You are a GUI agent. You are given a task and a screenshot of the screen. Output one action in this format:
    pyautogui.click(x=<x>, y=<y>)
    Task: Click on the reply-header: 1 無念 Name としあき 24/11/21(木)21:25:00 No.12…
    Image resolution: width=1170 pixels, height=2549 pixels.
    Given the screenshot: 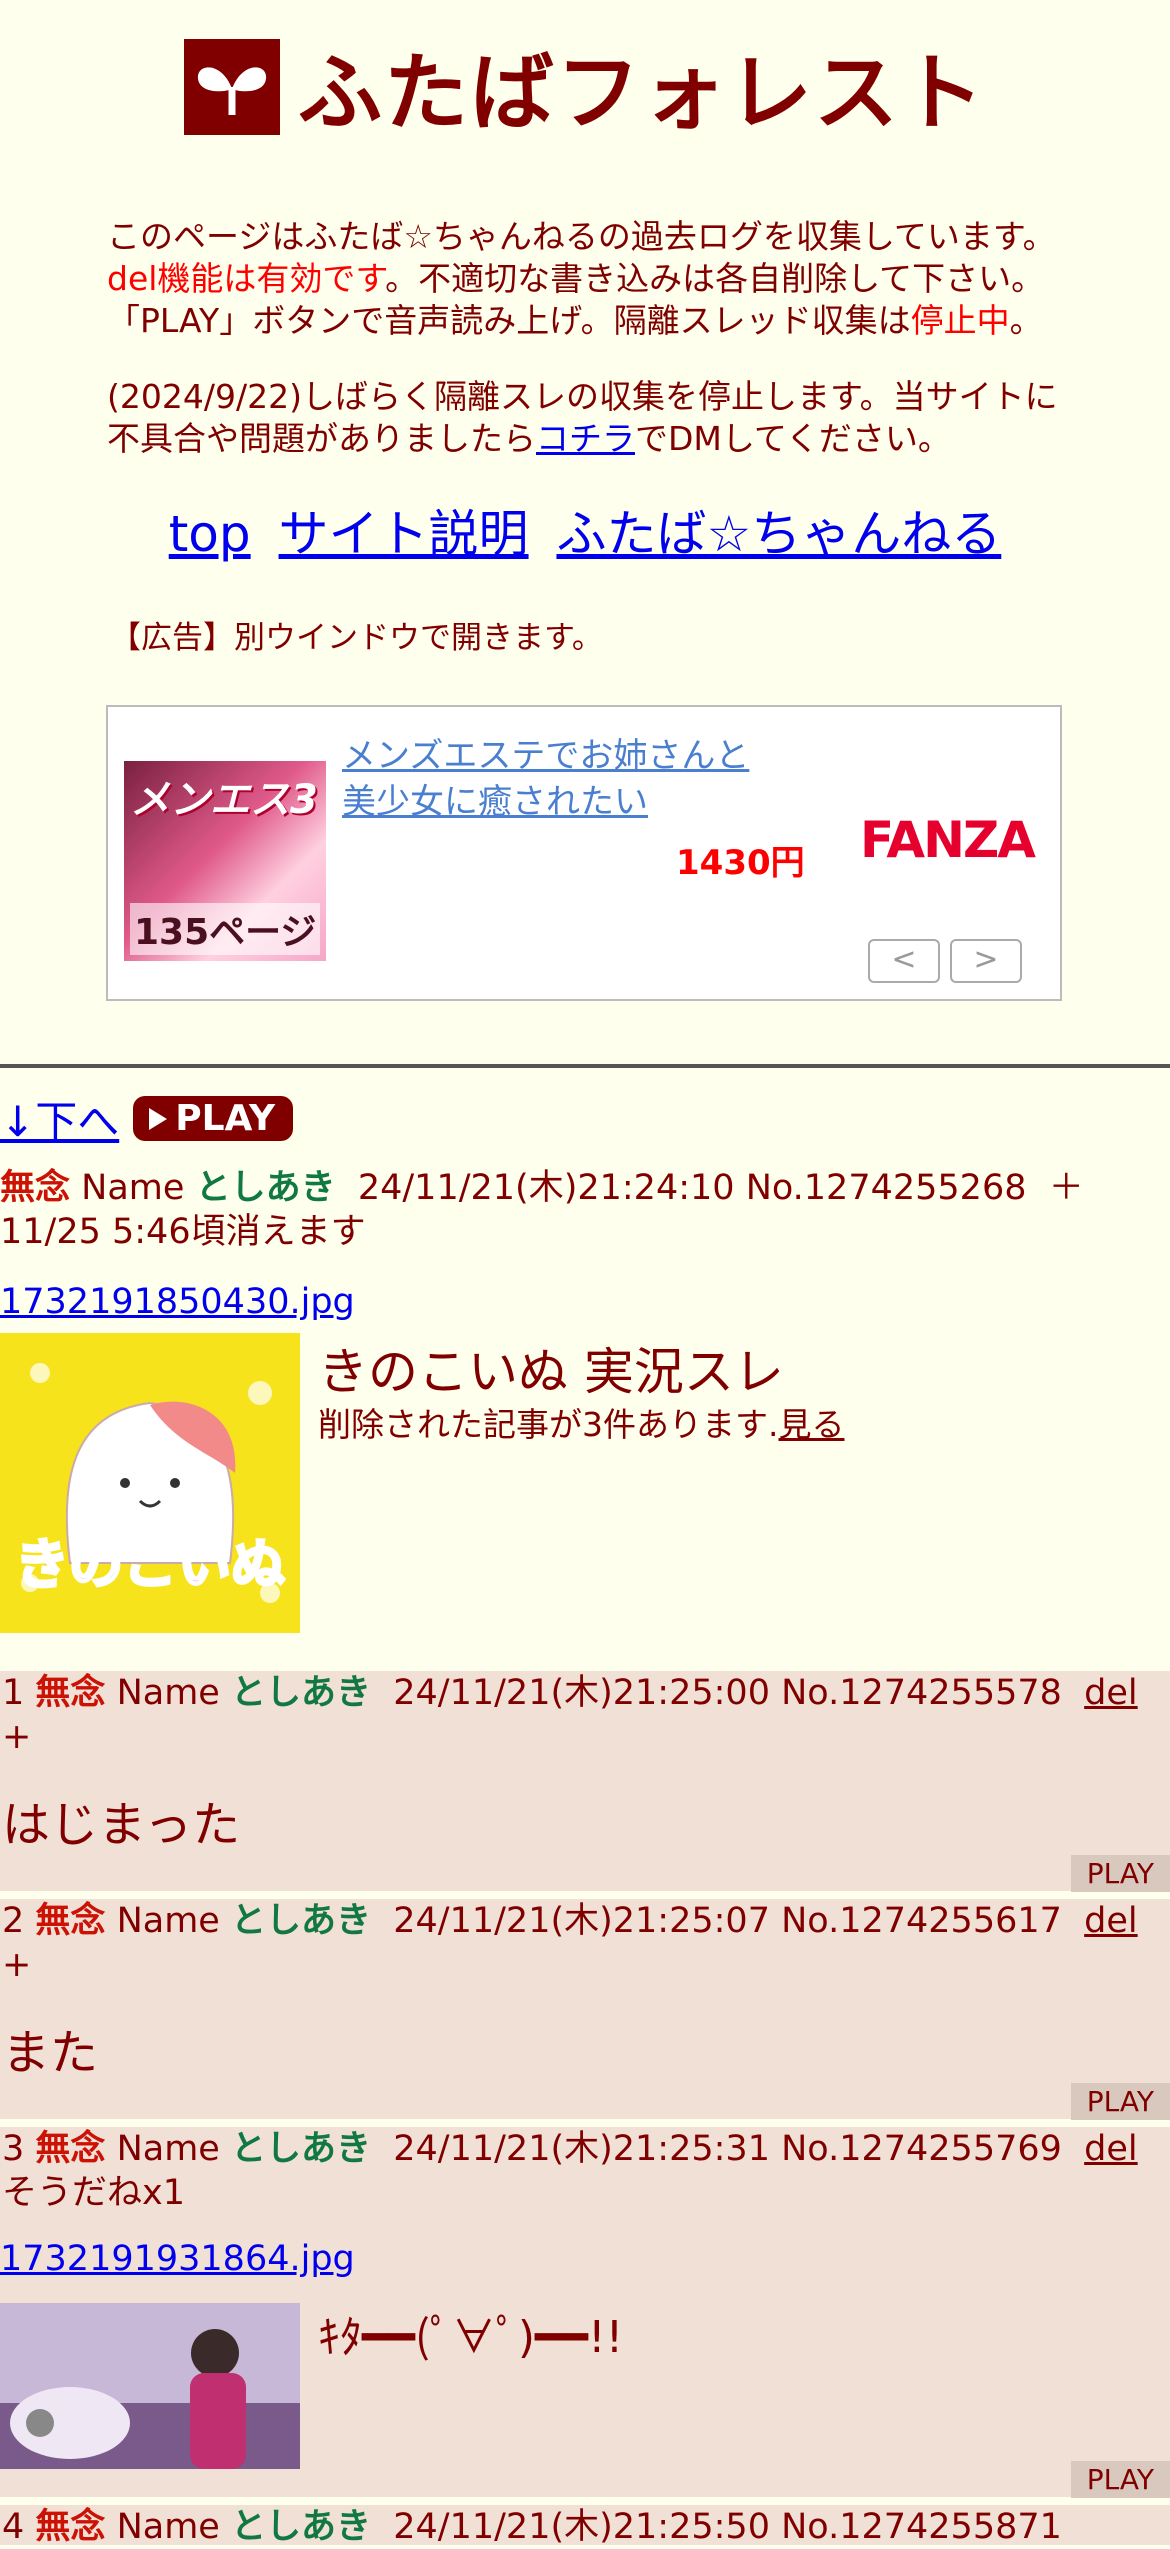 What is the action you would take?
    pyautogui.click(x=581, y=1715)
    